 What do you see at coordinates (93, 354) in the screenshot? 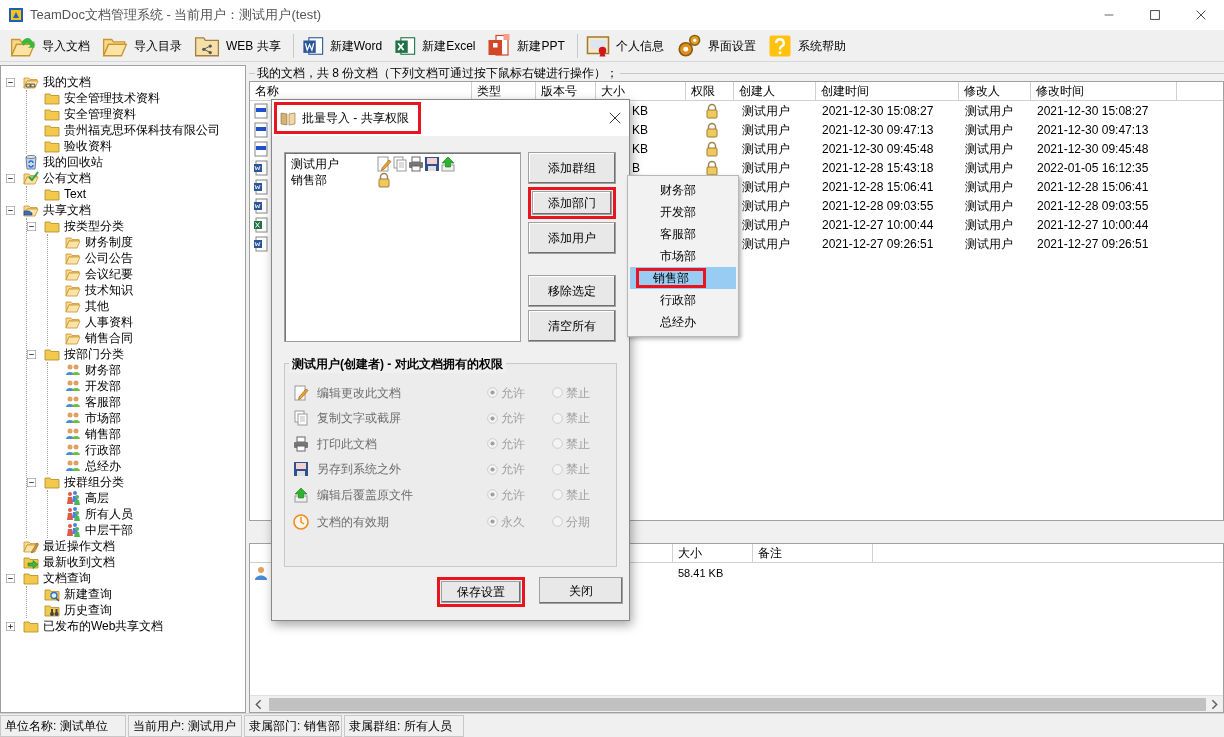
I see `tree-item: 按部门分类` at bounding box center [93, 354].